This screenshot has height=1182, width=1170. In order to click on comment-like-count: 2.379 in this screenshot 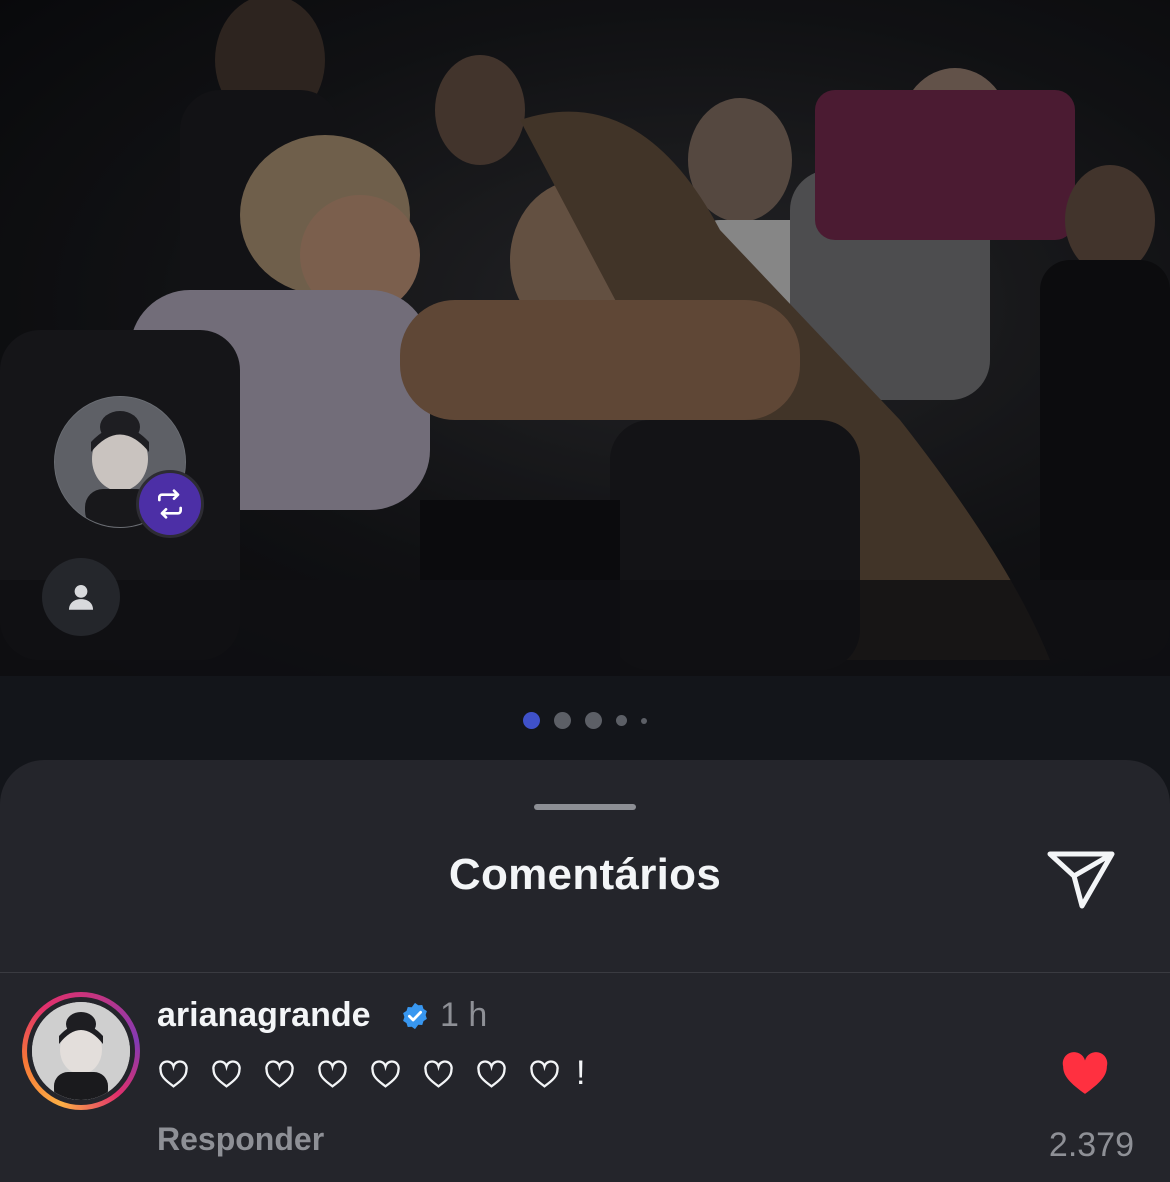, I will do `click(1091, 1145)`.